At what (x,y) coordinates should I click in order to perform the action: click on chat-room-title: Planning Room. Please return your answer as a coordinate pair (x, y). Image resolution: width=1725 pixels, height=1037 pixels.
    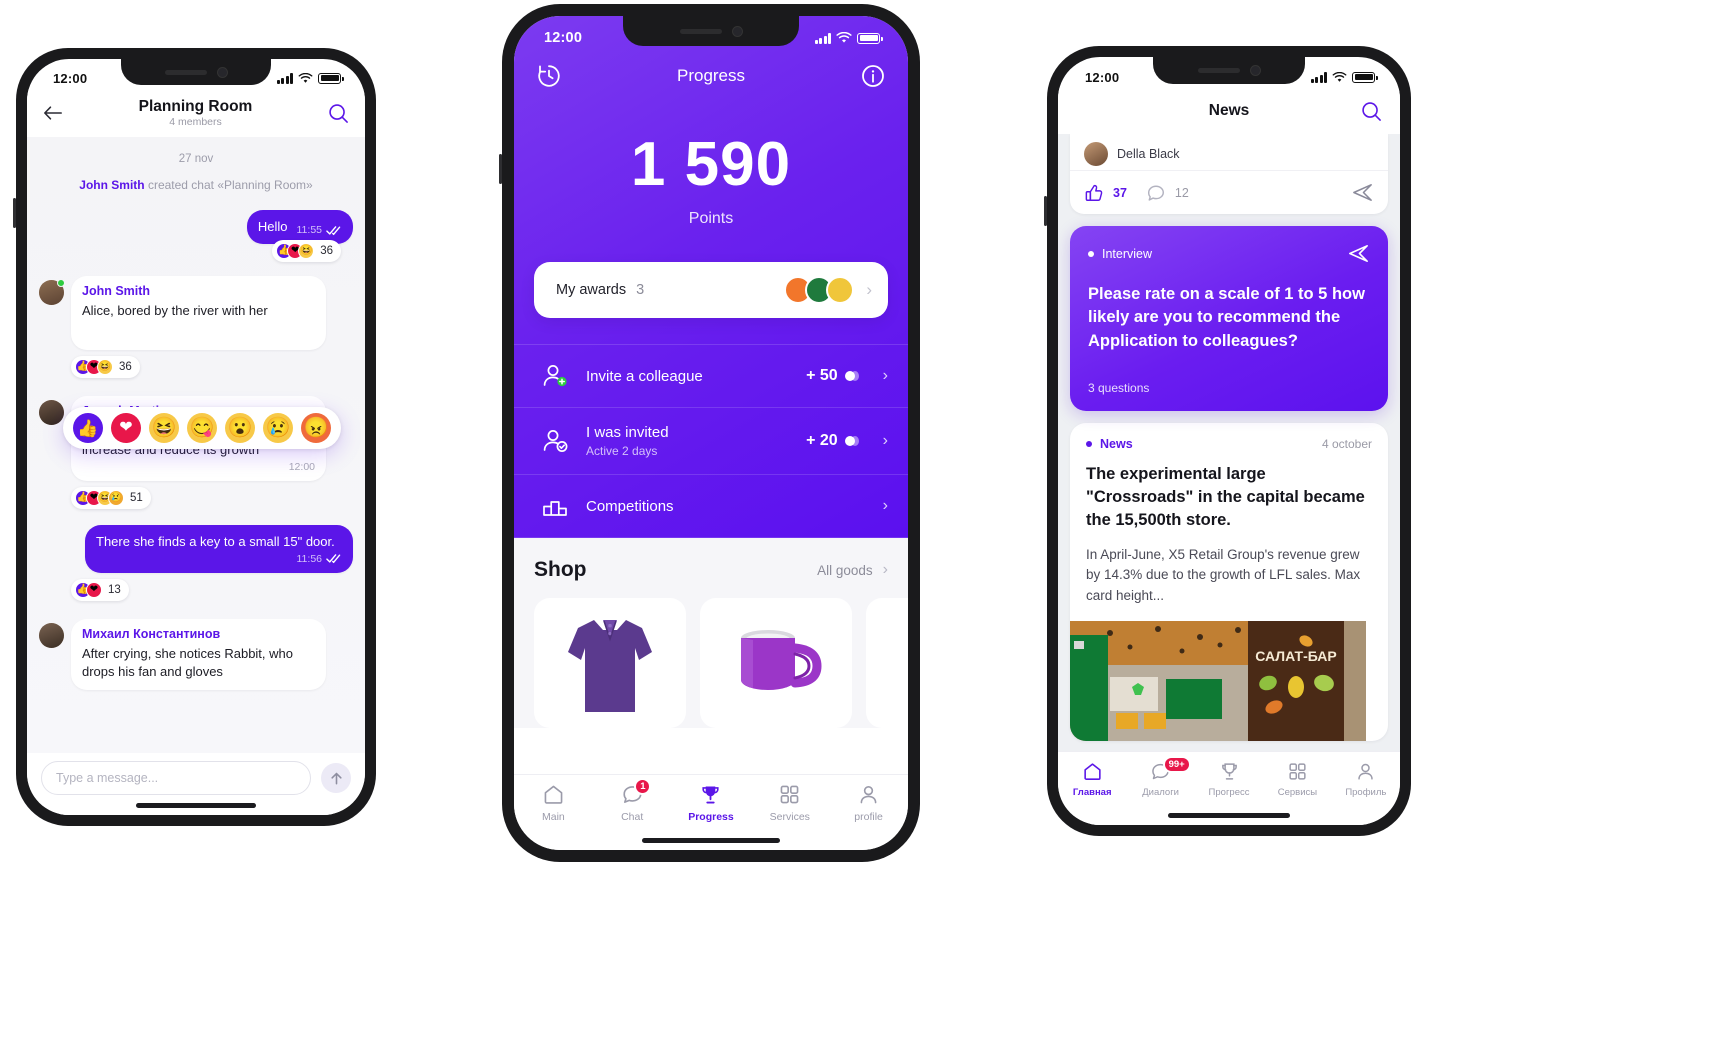
    Looking at the image, I should click on (195, 106).